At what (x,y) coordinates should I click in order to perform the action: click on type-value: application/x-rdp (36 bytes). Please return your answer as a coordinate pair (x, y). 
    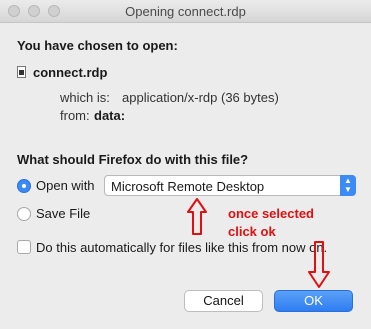
    Looking at the image, I should click on (200, 97).